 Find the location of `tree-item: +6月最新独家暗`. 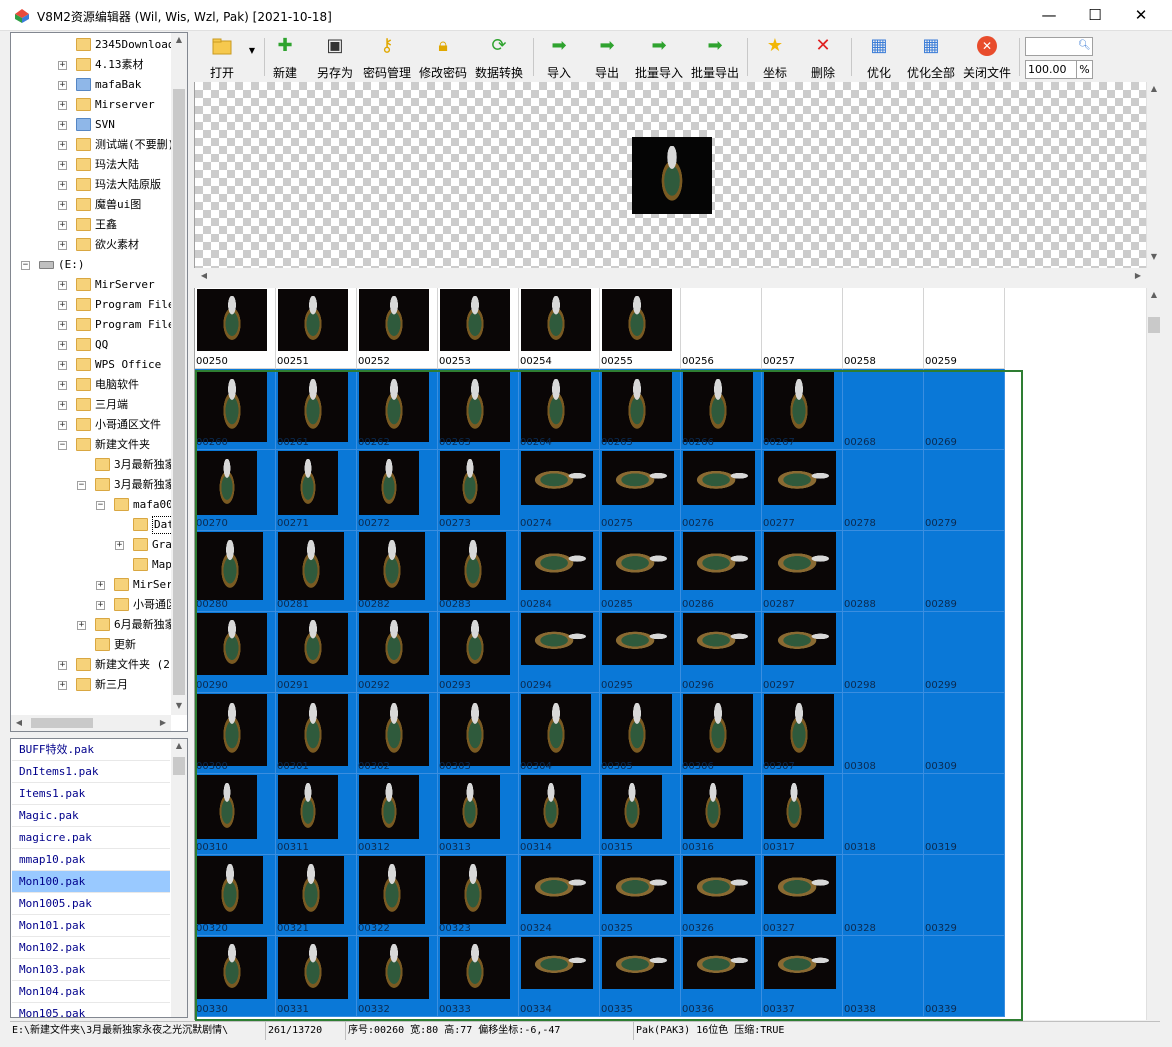

tree-item: +6月最新独家暗 is located at coordinates (91, 625).